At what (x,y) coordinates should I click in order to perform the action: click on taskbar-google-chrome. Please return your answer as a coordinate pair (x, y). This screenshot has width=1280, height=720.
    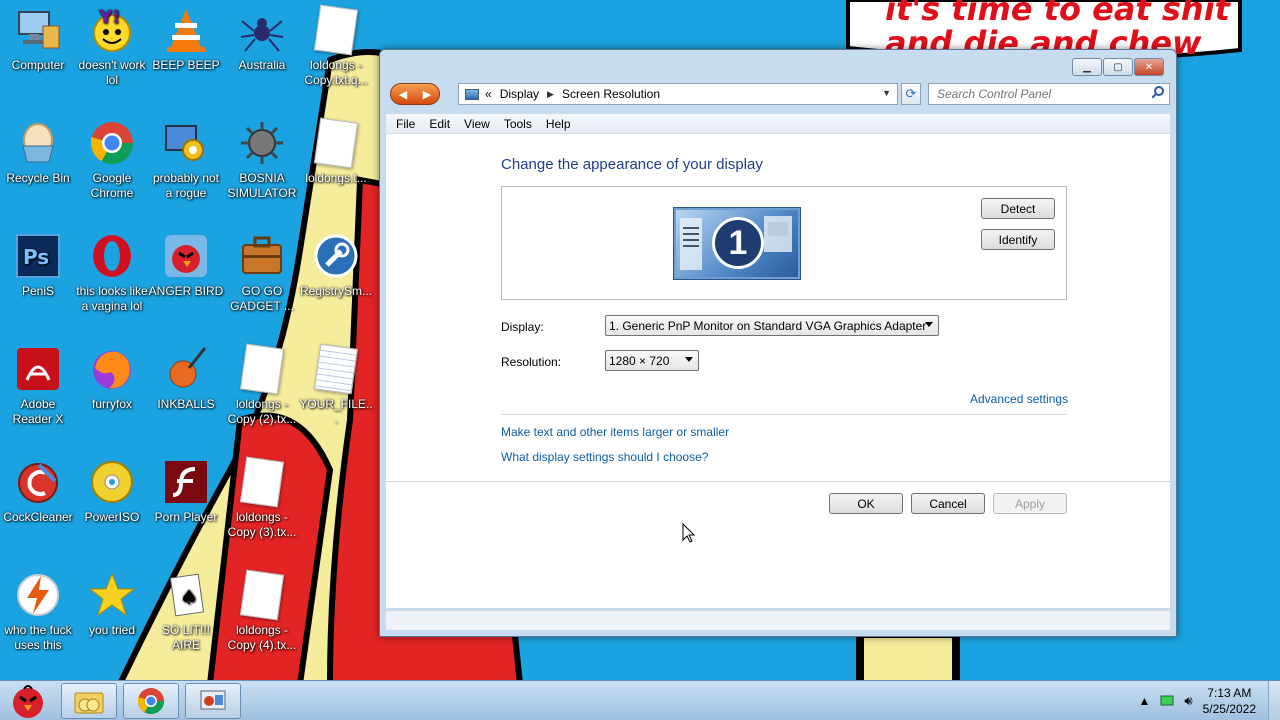
    Looking at the image, I should click on (151, 701).